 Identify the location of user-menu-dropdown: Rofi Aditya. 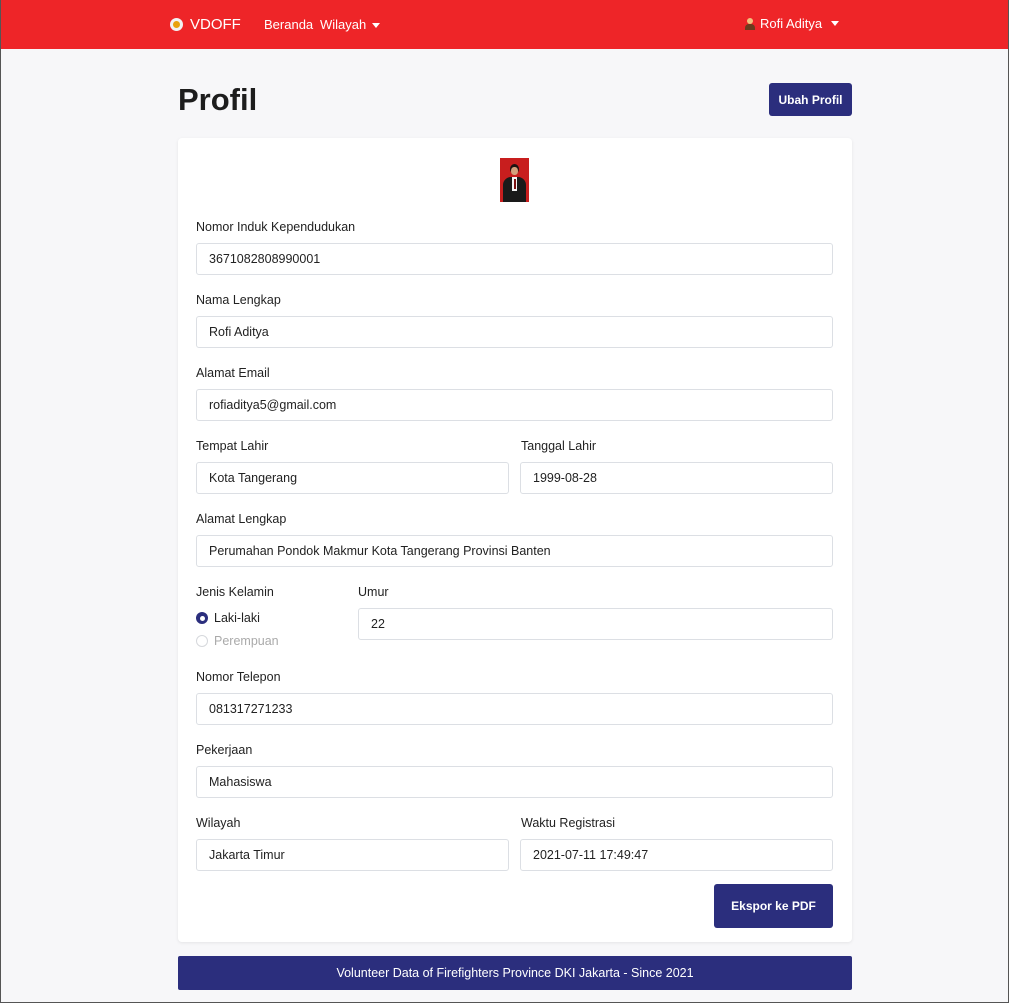
(792, 23).